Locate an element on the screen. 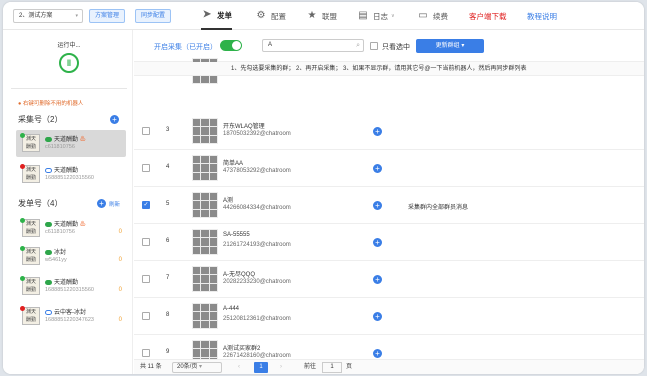 This screenshot has width=647, height=376. add-collect-button: + is located at coordinates (114, 119).